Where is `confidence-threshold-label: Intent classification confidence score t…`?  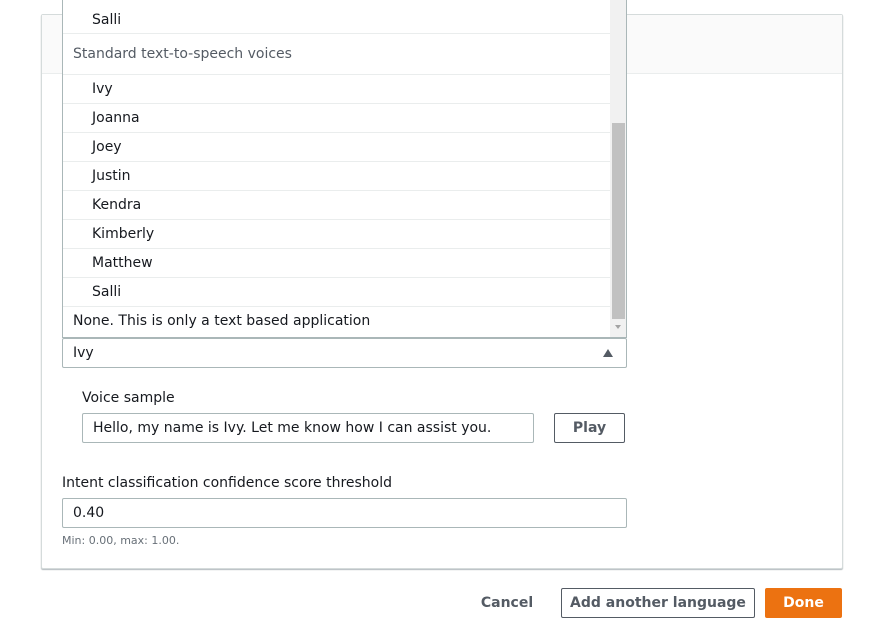
confidence-threshold-label: Intent classification confidence score t… is located at coordinates (227, 483).